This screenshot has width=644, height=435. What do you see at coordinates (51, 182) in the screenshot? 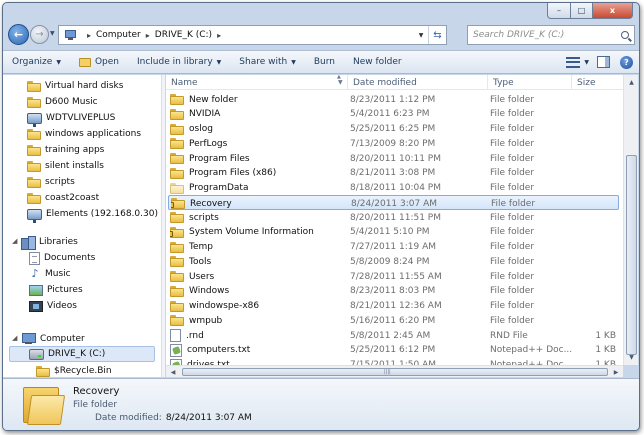
I see `nav-item-folder: scripts` at bounding box center [51, 182].